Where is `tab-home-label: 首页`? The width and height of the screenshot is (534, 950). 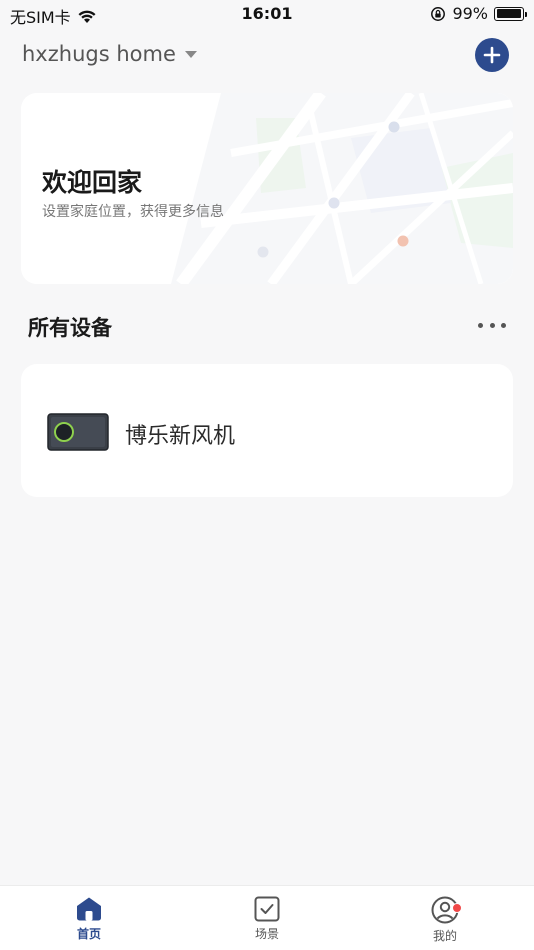 tab-home-label: 首页 is located at coordinates (88, 934).